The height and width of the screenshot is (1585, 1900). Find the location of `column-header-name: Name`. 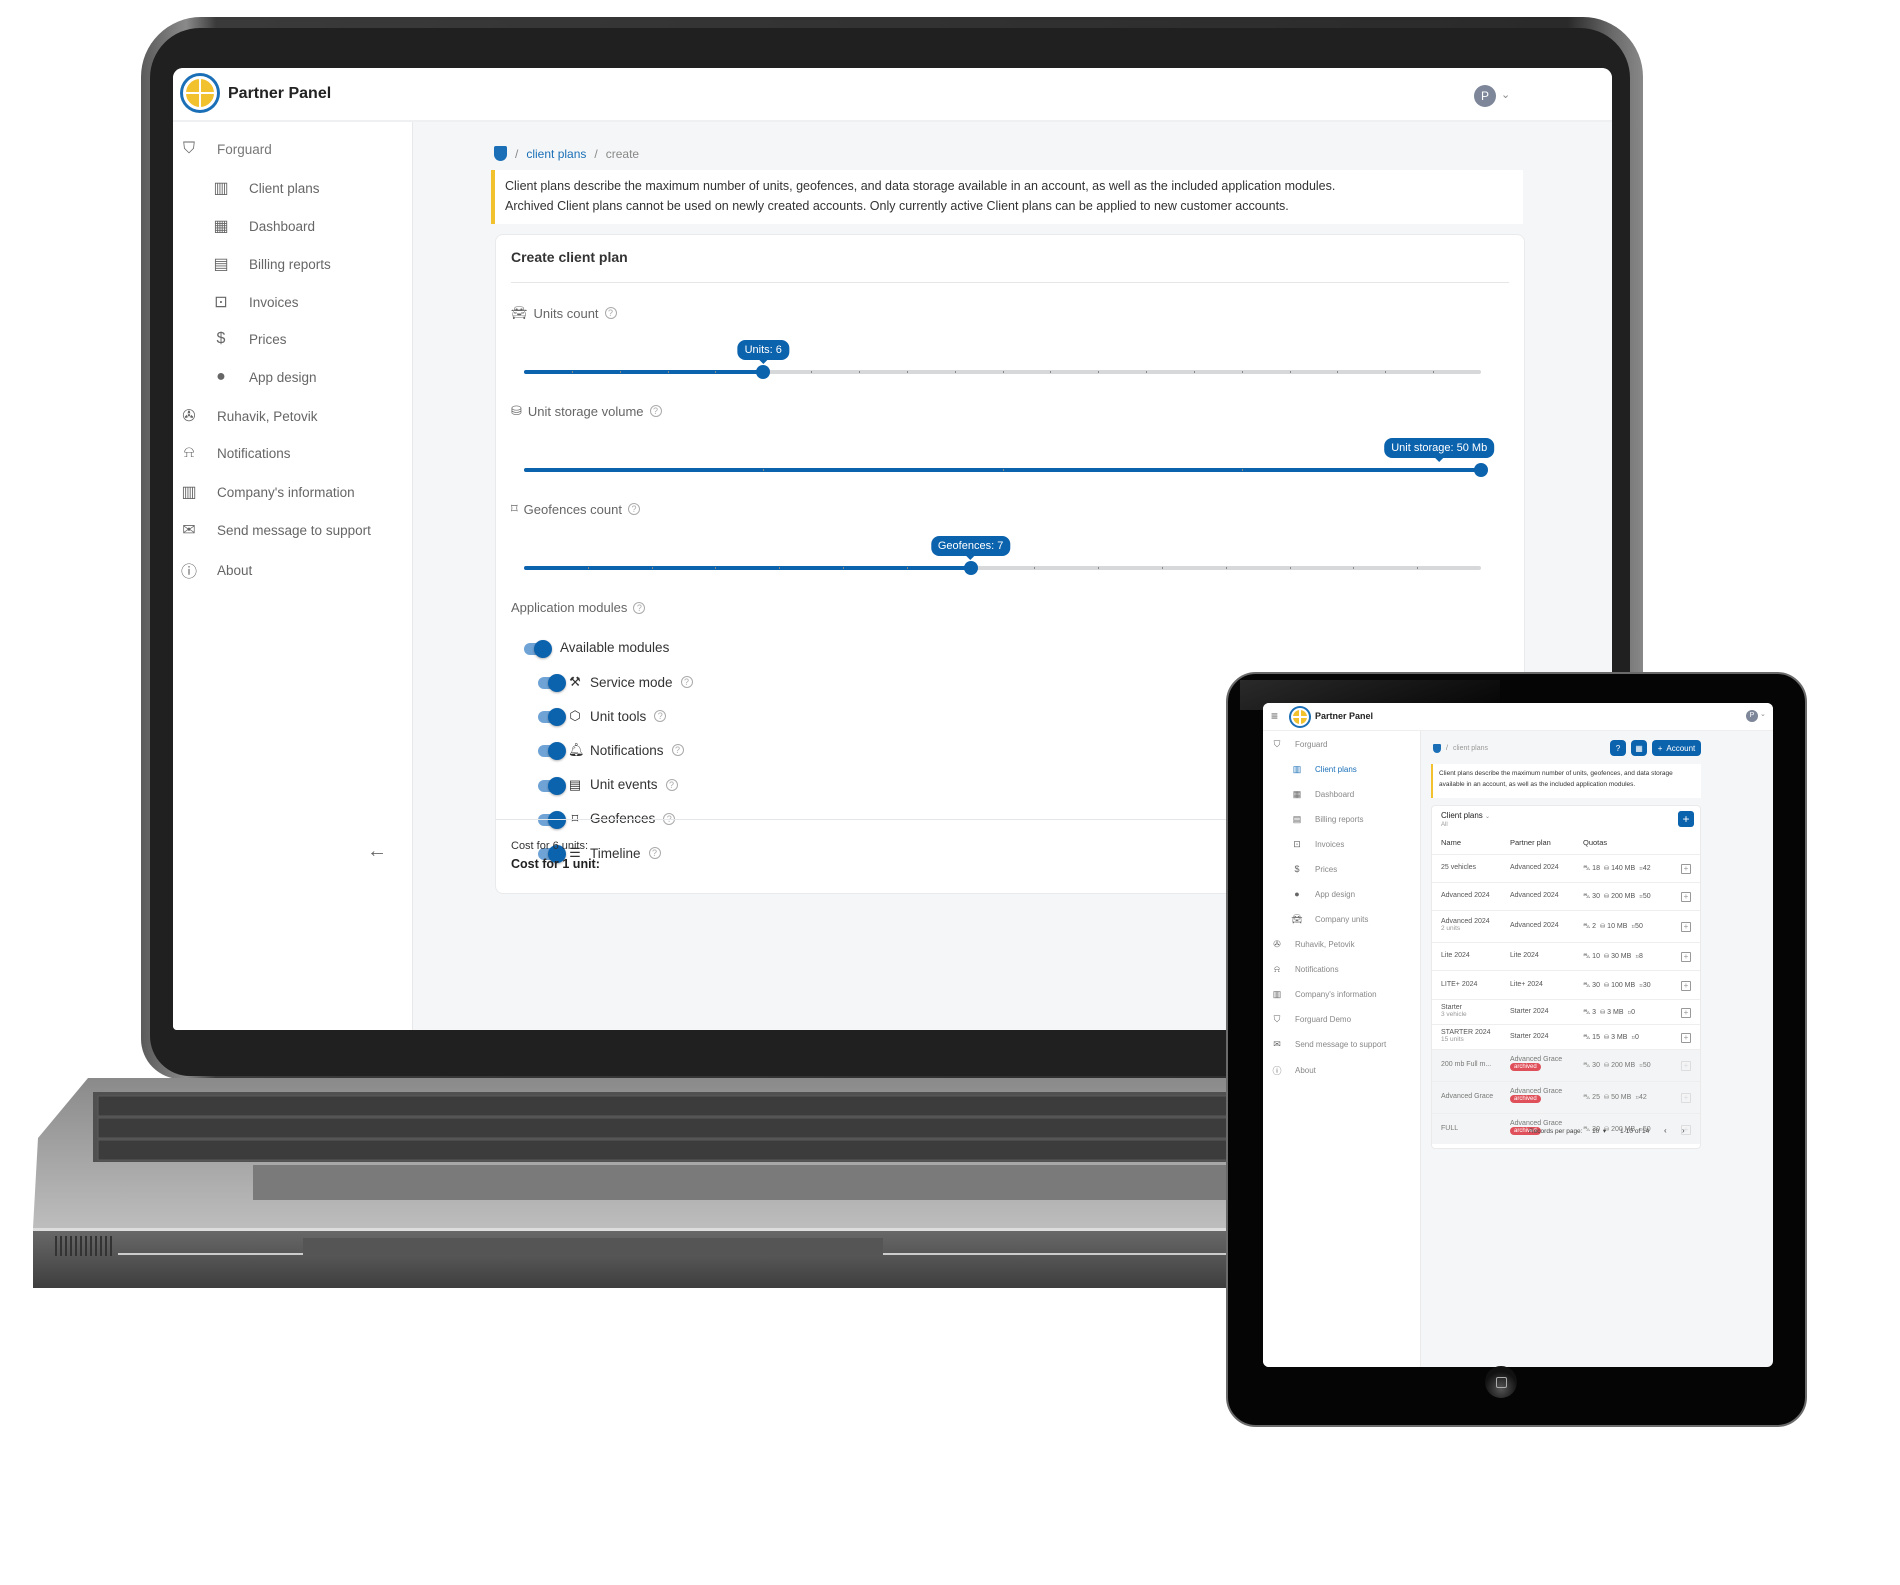

column-header-name: Name is located at coordinates (1451, 842).